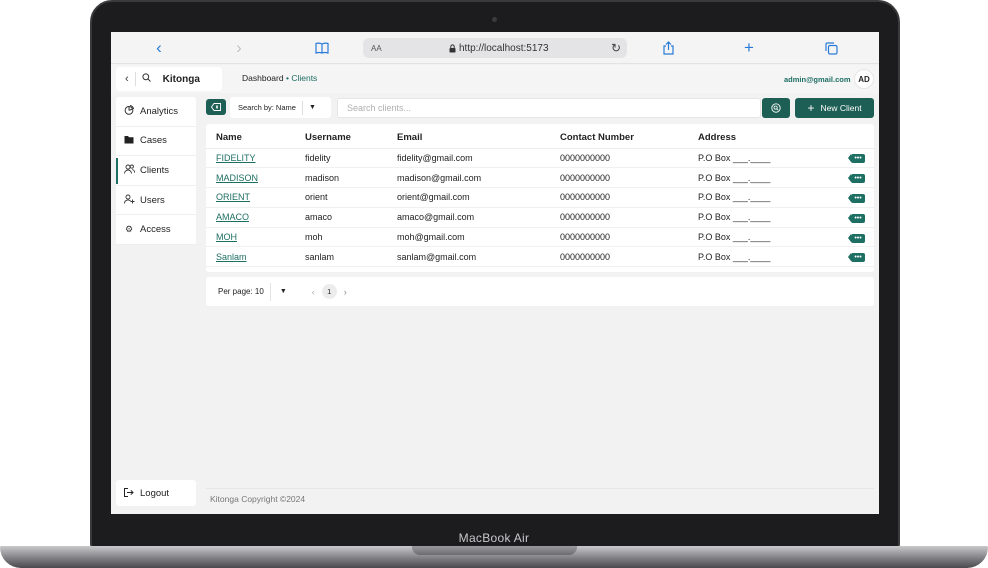 Image resolution: width=988 pixels, height=568 pixels. I want to click on search-icon, so click(146, 79).